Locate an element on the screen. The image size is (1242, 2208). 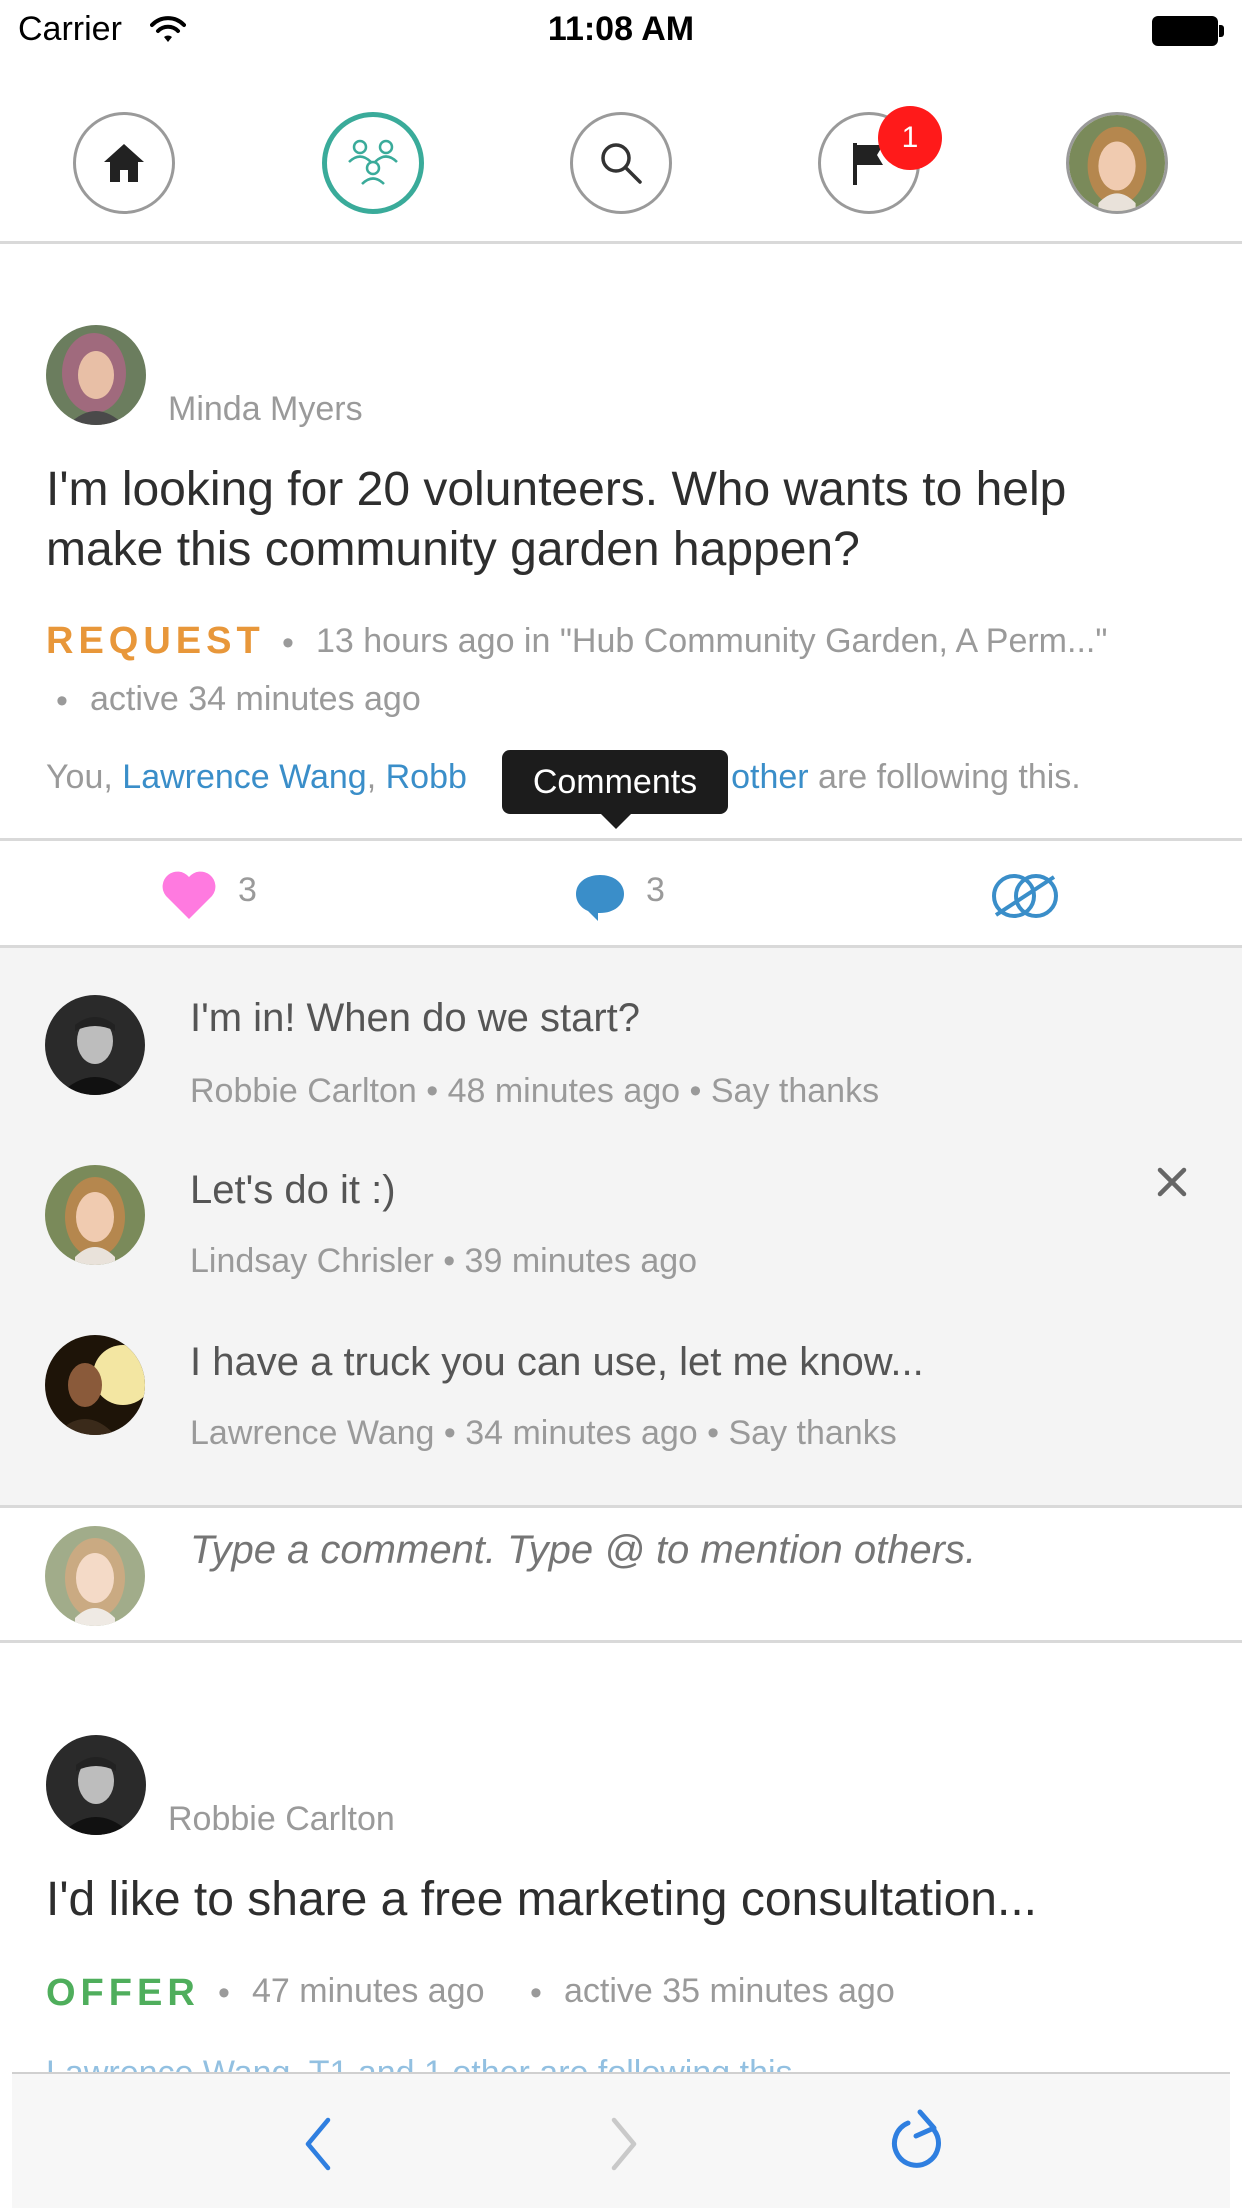
comments-tooltip: Comments is located at coordinates (615, 782).